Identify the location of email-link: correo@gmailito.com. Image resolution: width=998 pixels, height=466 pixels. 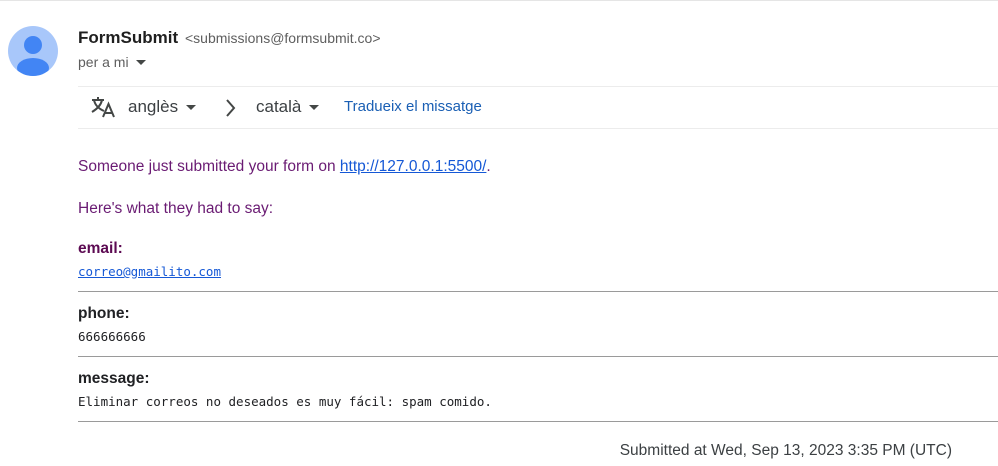
(149, 271).